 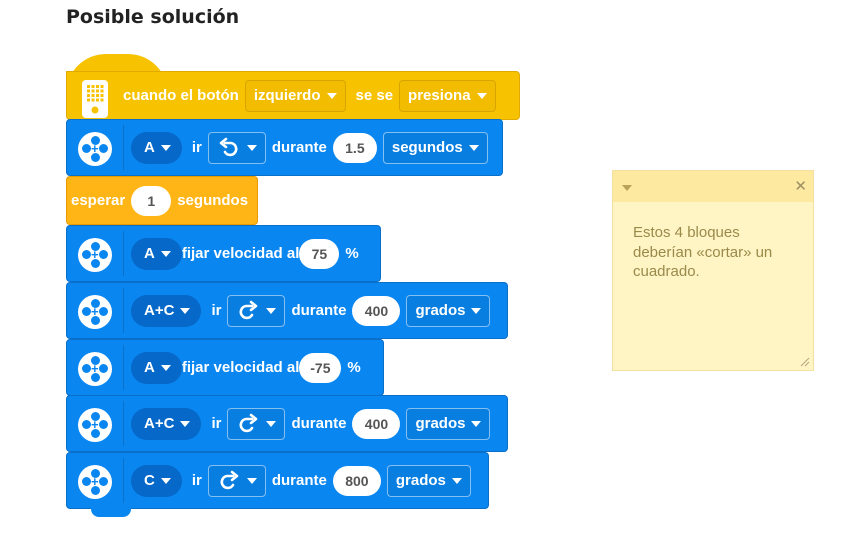 What do you see at coordinates (95, 99) in the screenshot?
I see `hub-icon` at bounding box center [95, 99].